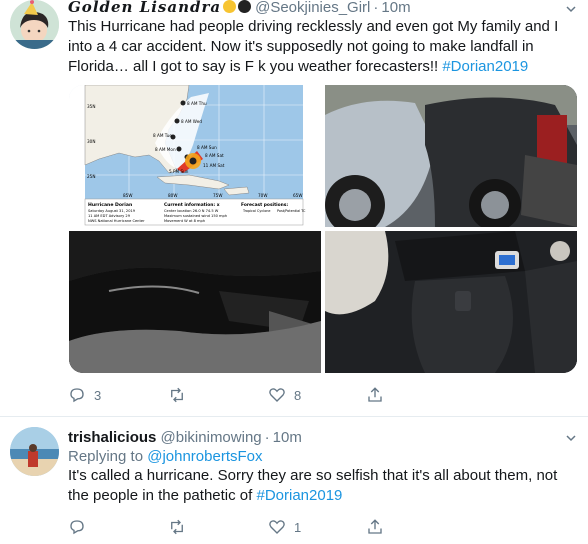 The image size is (588, 544). What do you see at coordinates (91, 176) in the screenshot?
I see `lat-label: 25N` at bounding box center [91, 176].